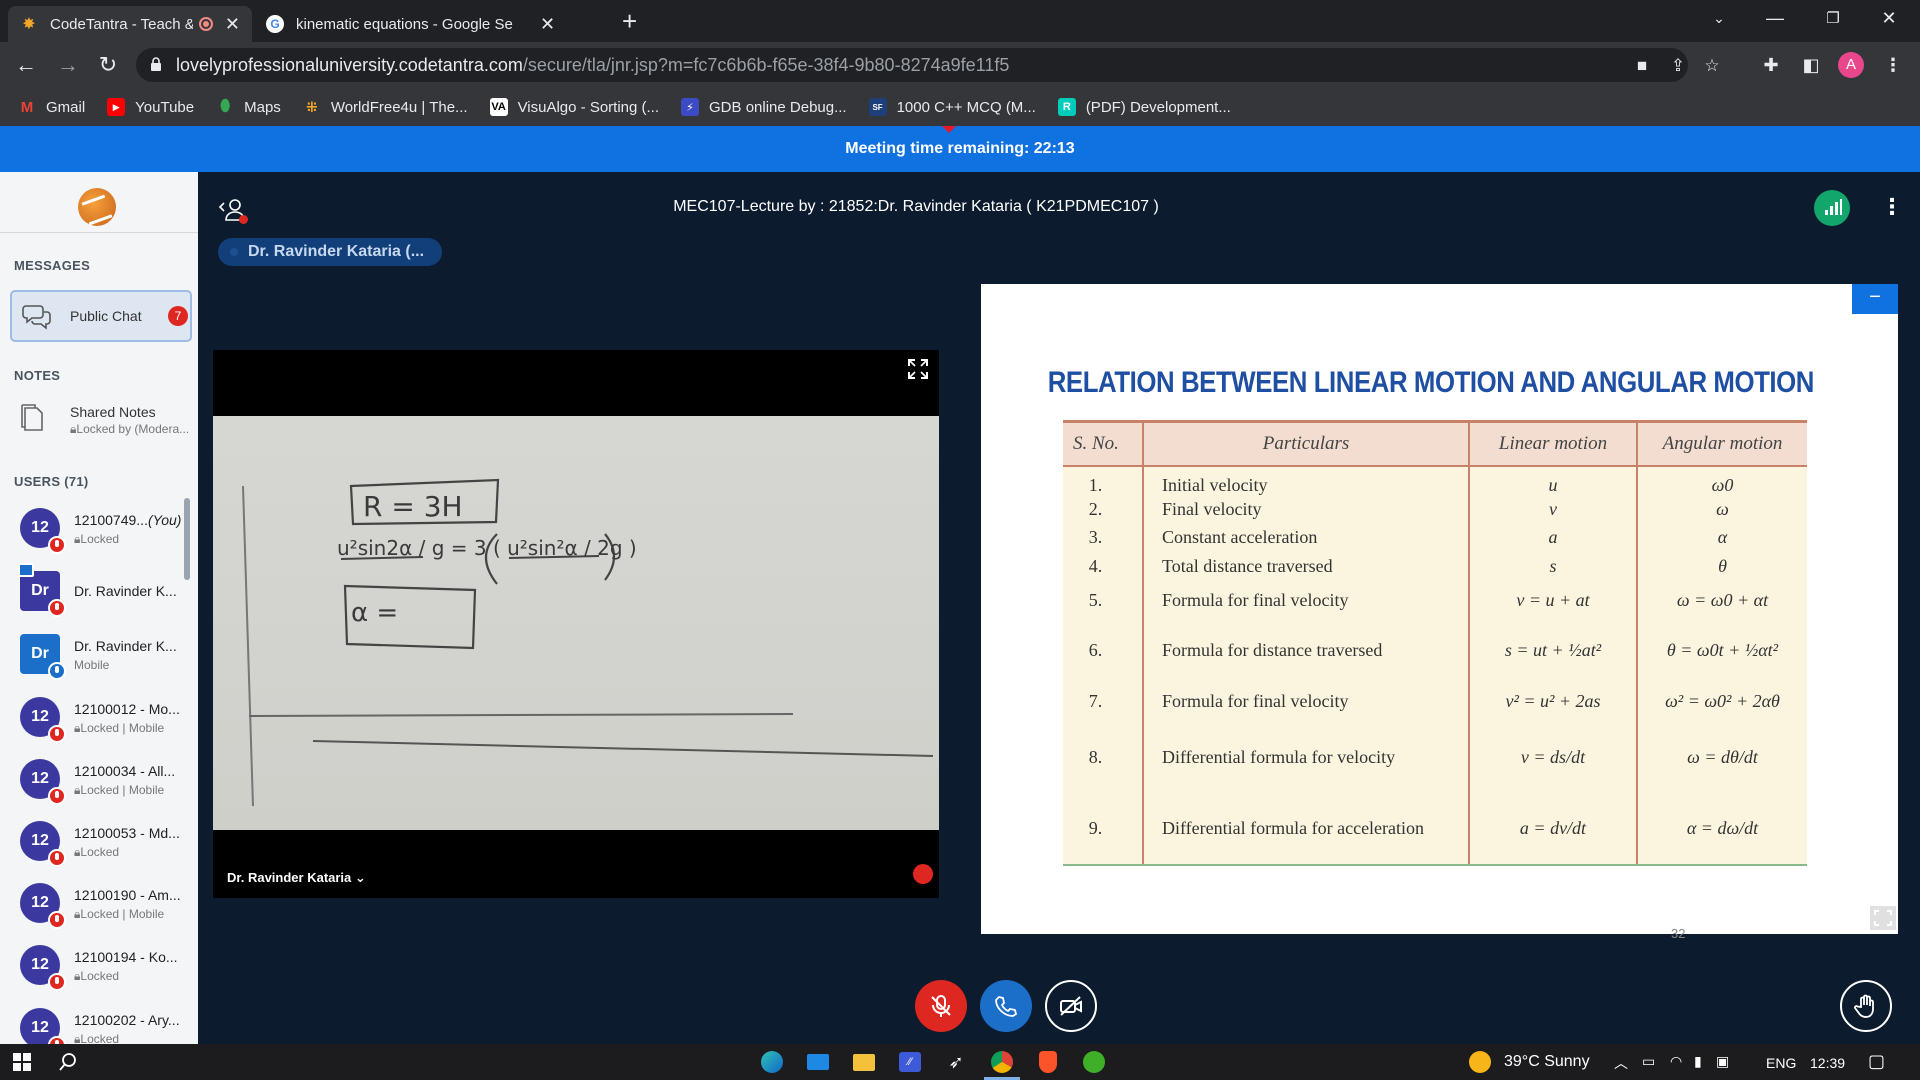  Describe the element at coordinates (1875, 299) in the screenshot. I see `minimize-presentation-button: −` at that location.